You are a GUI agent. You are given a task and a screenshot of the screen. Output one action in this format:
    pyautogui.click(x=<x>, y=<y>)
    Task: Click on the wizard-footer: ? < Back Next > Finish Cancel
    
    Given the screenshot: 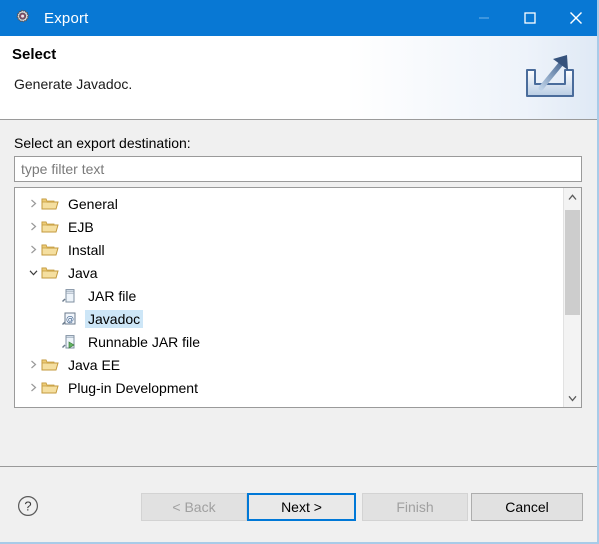 What is the action you would take?
    pyautogui.click(x=298, y=505)
    